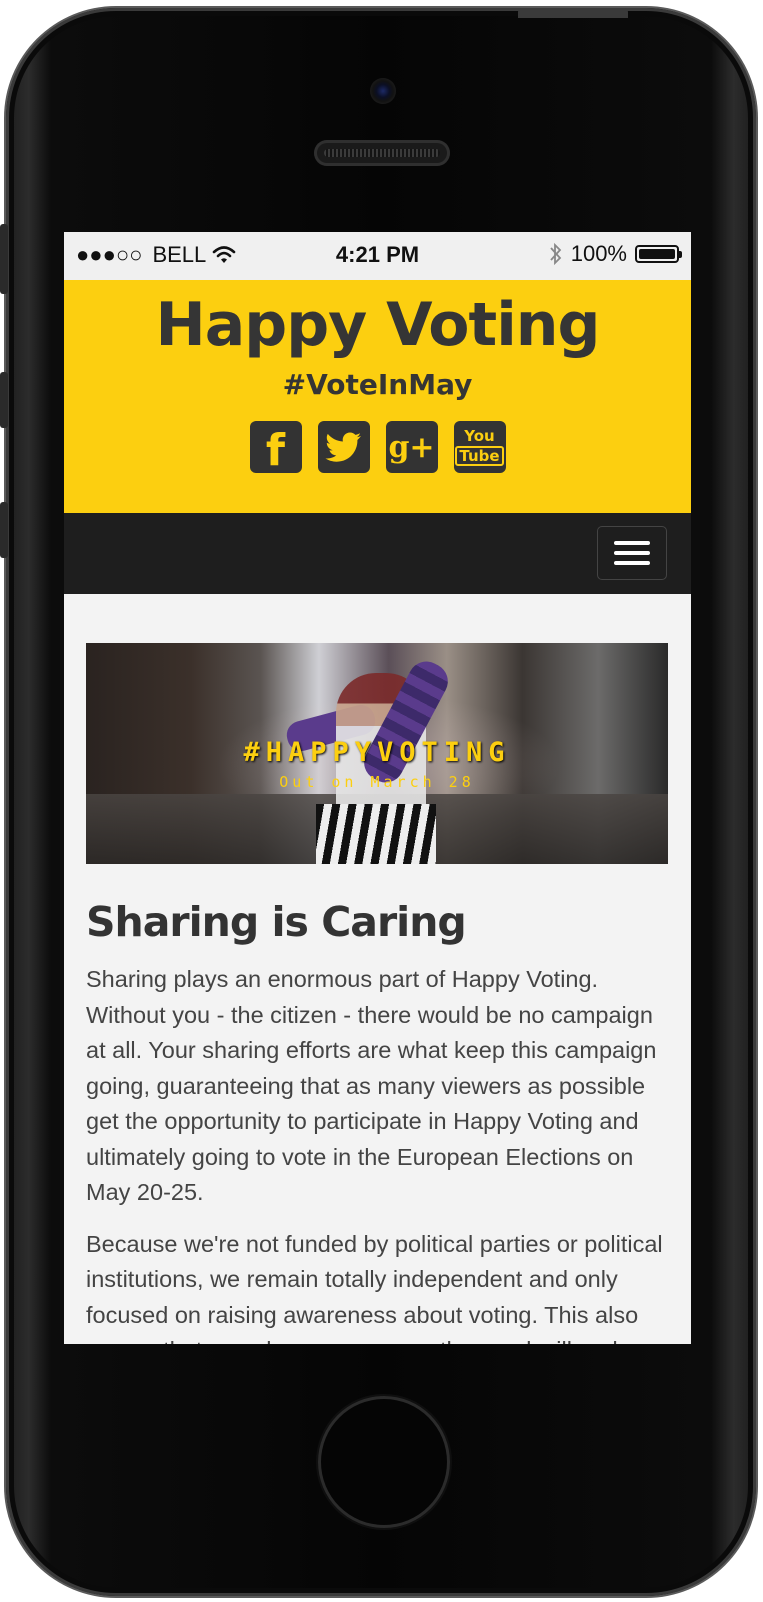 The width and height of the screenshot is (763, 1602). Describe the element at coordinates (479, 436) in the screenshot. I see `youtube-glyph-top: You` at that location.